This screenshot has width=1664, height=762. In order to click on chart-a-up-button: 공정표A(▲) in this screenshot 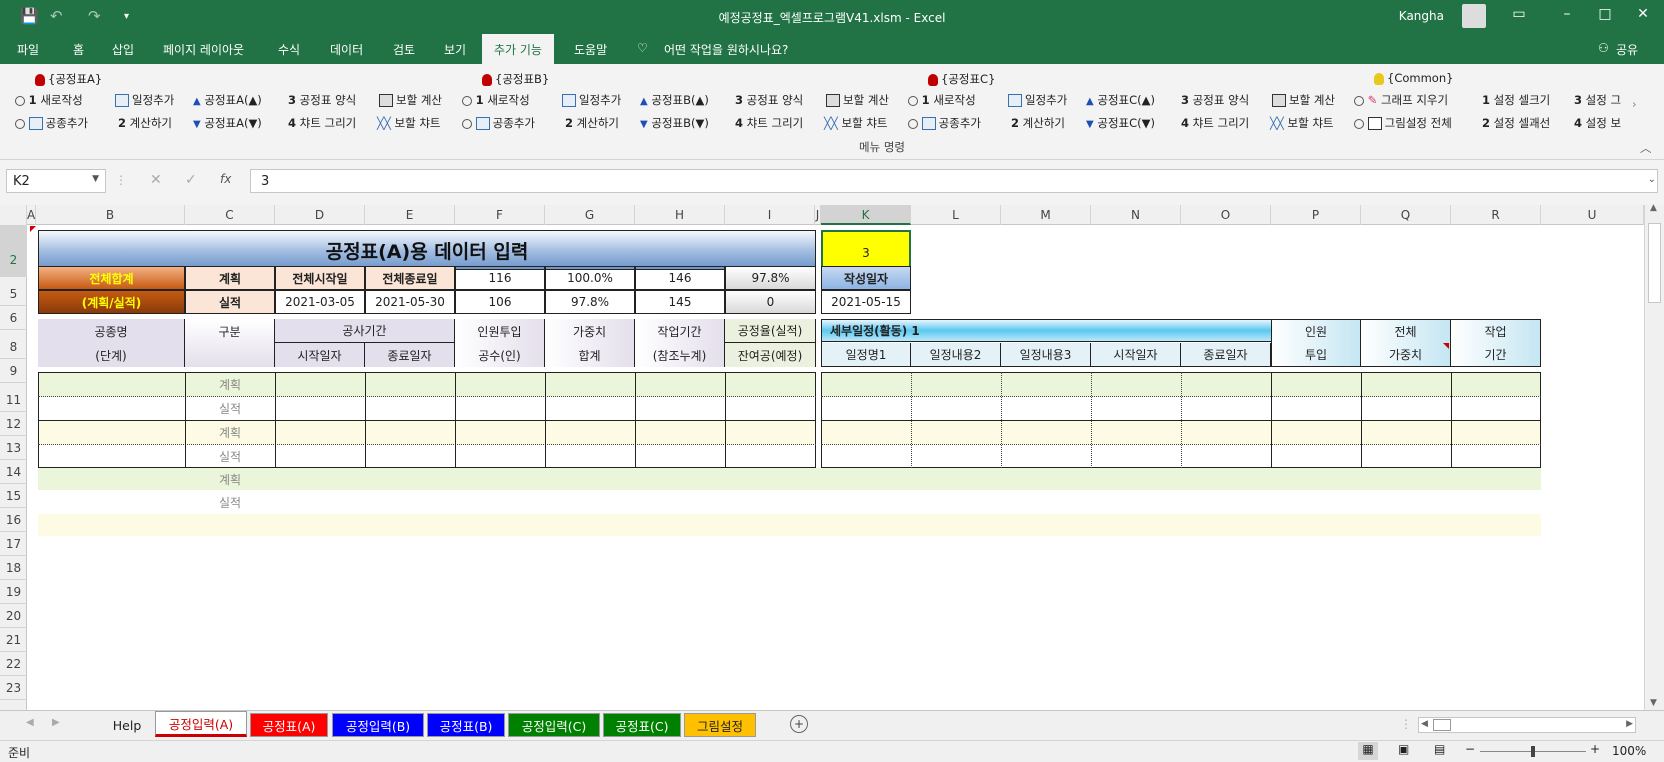, I will do `click(232, 100)`.